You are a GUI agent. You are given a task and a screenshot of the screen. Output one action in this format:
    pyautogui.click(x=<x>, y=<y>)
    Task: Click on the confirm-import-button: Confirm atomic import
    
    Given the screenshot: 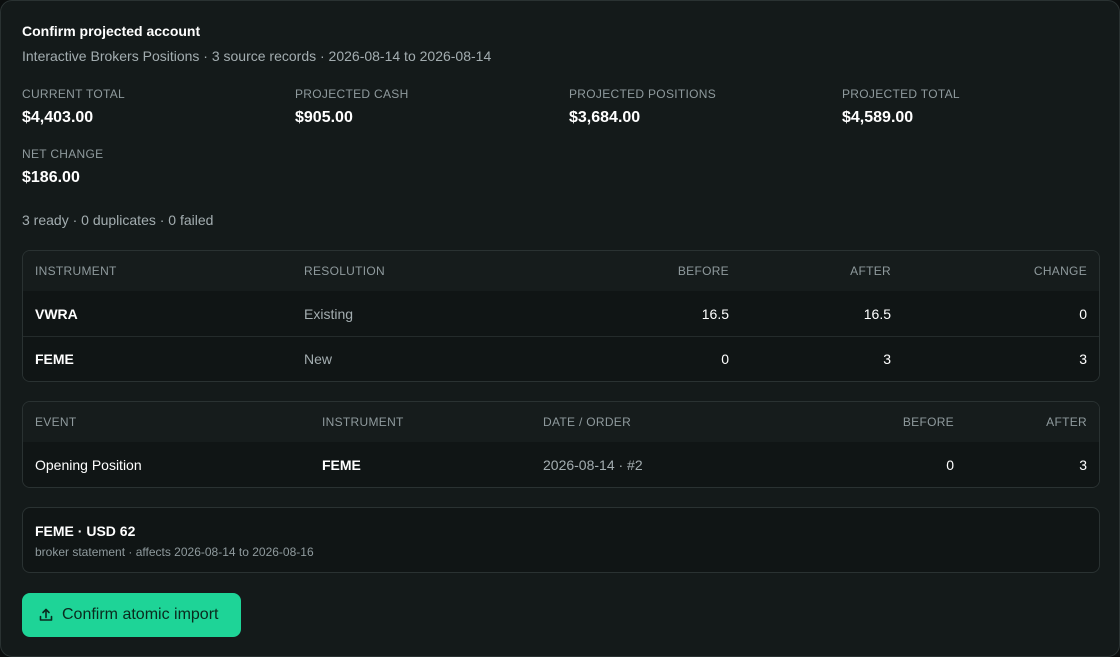 What is the action you would take?
    pyautogui.click(x=131, y=615)
    